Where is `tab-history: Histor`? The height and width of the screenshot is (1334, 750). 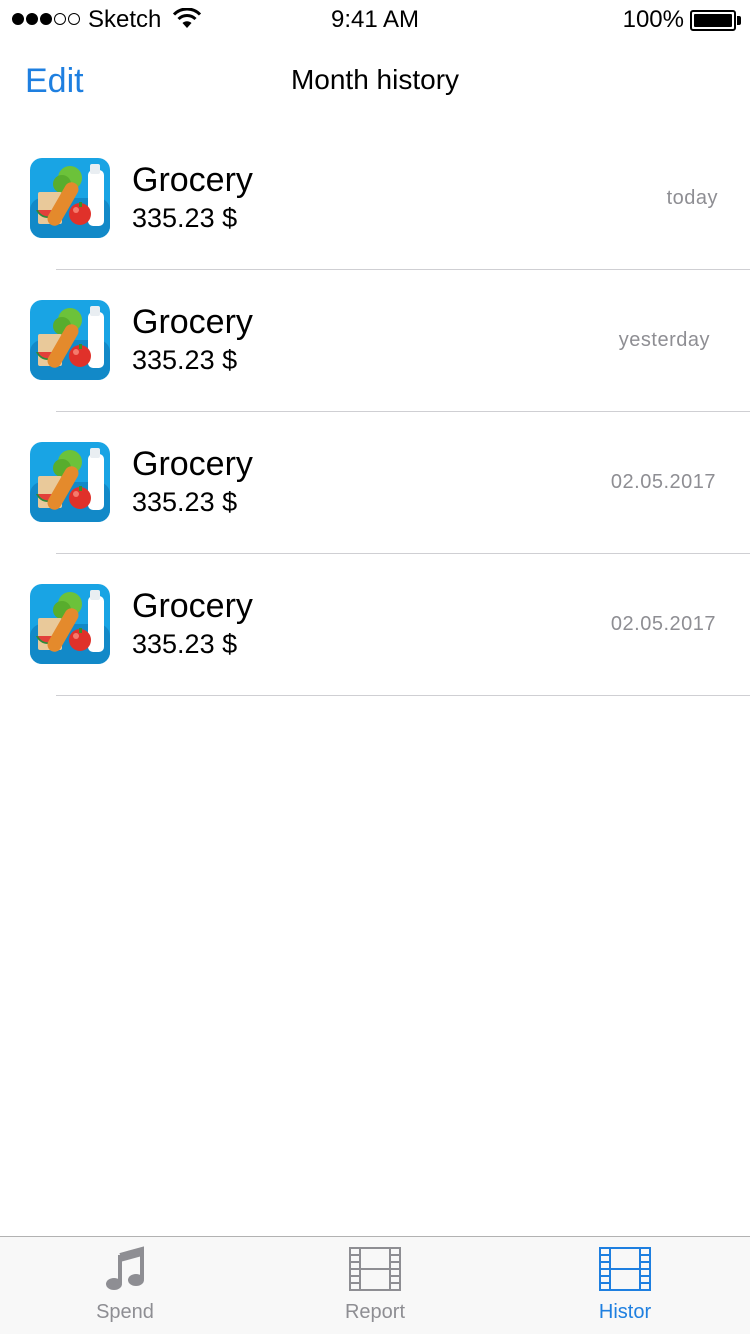
tab-history: Histor is located at coordinates (625, 1285).